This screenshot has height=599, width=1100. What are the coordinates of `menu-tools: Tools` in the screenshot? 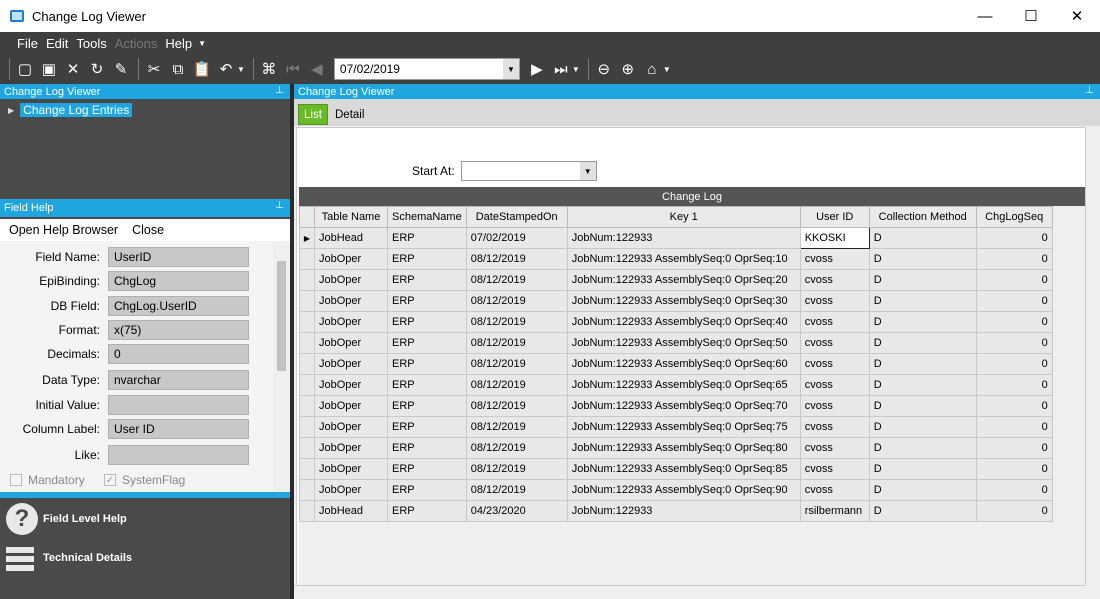 It's located at (91, 43).